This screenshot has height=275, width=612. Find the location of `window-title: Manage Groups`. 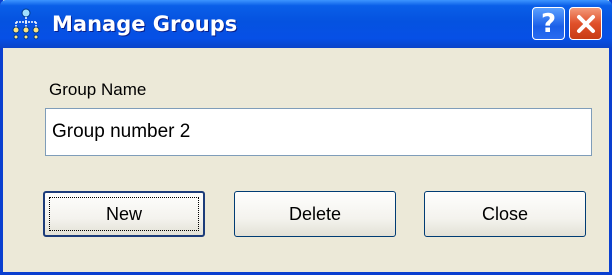

window-title: Manage Groups is located at coordinates (145, 24).